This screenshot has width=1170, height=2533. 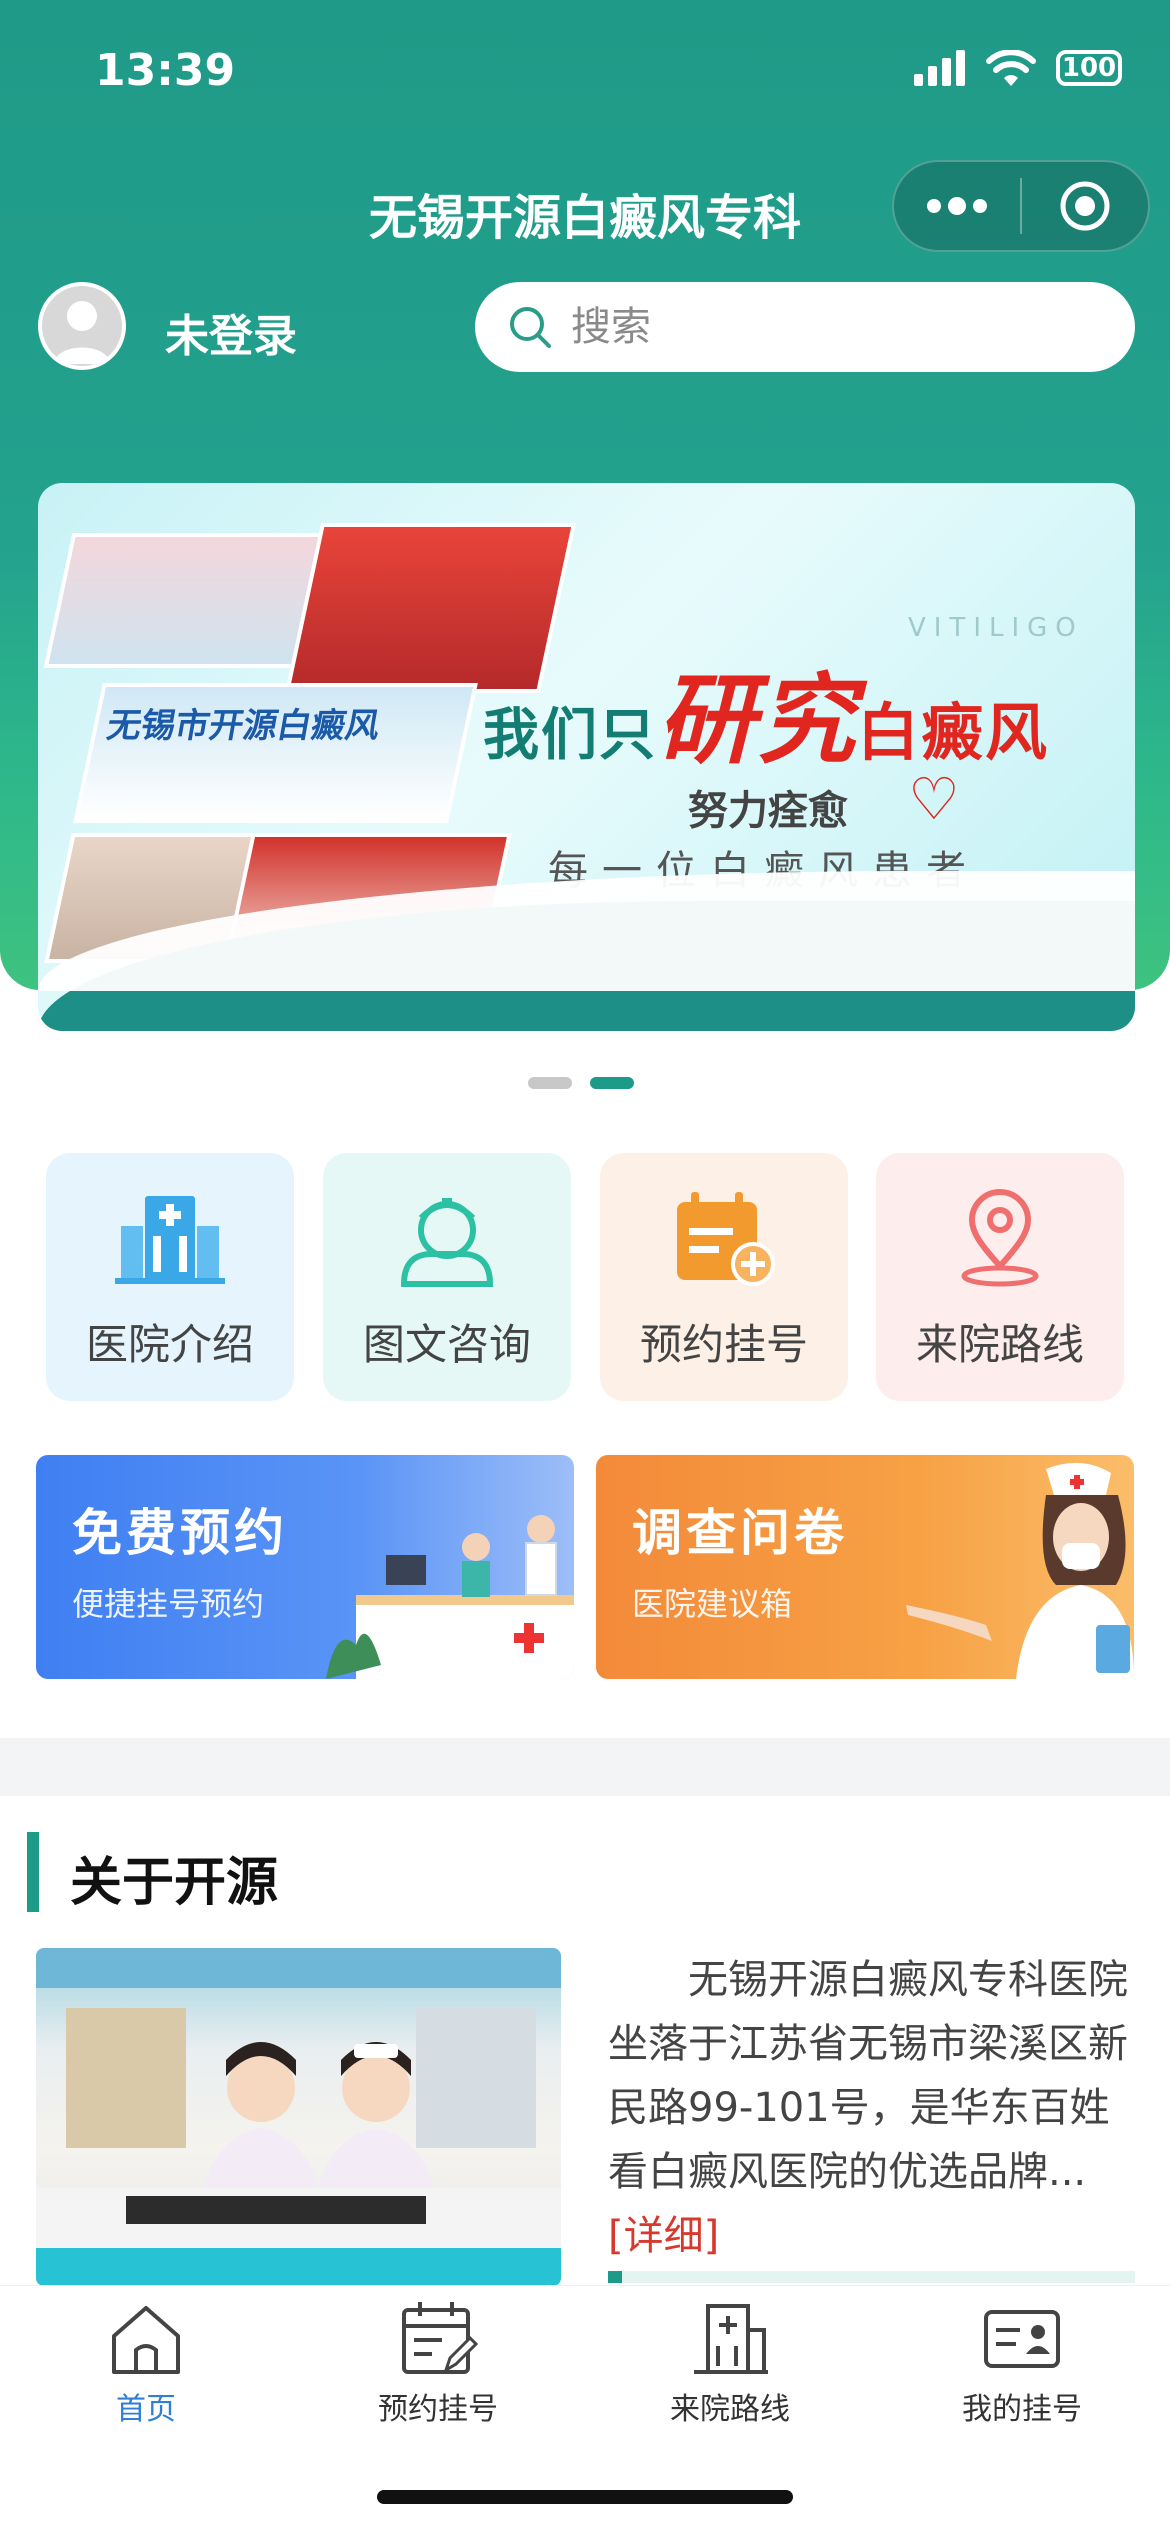 What do you see at coordinates (1022, 2409) in the screenshot?
I see `tab-label: 我的挂号` at bounding box center [1022, 2409].